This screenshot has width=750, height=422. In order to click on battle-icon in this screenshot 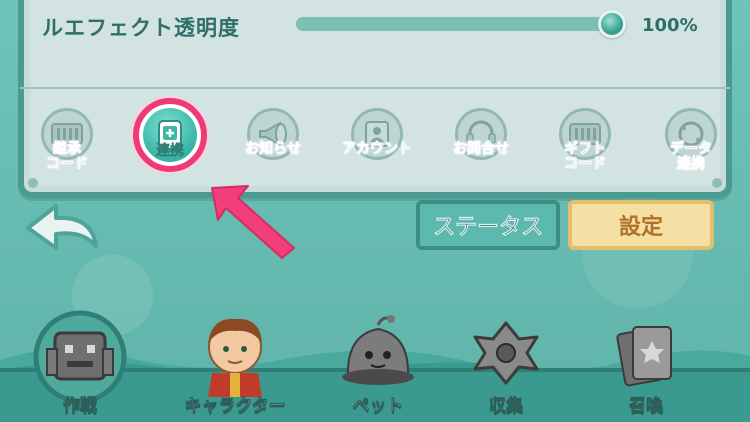, I will do `click(80, 357)`.